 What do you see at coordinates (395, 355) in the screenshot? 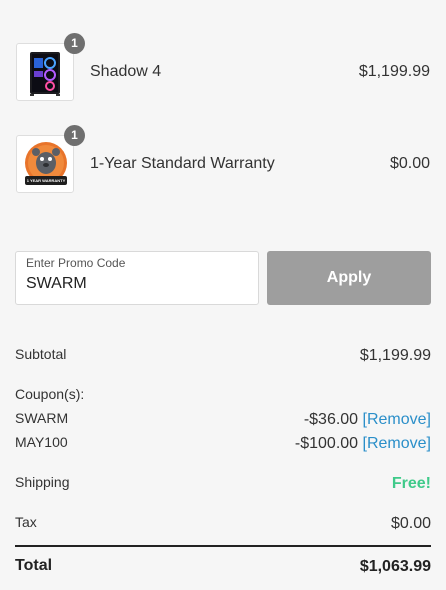
I see `subtotal-value: $1,199.99` at bounding box center [395, 355].